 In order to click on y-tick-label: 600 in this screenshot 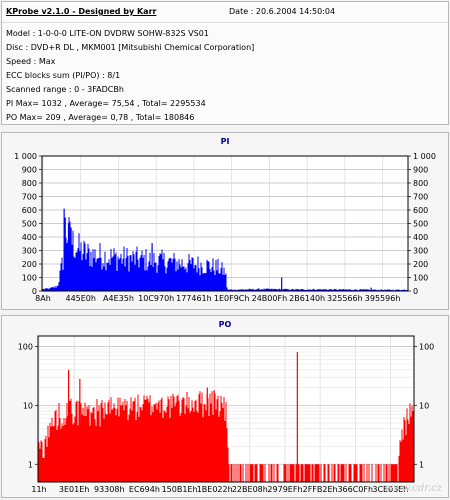, I will do `click(29, 210)`.